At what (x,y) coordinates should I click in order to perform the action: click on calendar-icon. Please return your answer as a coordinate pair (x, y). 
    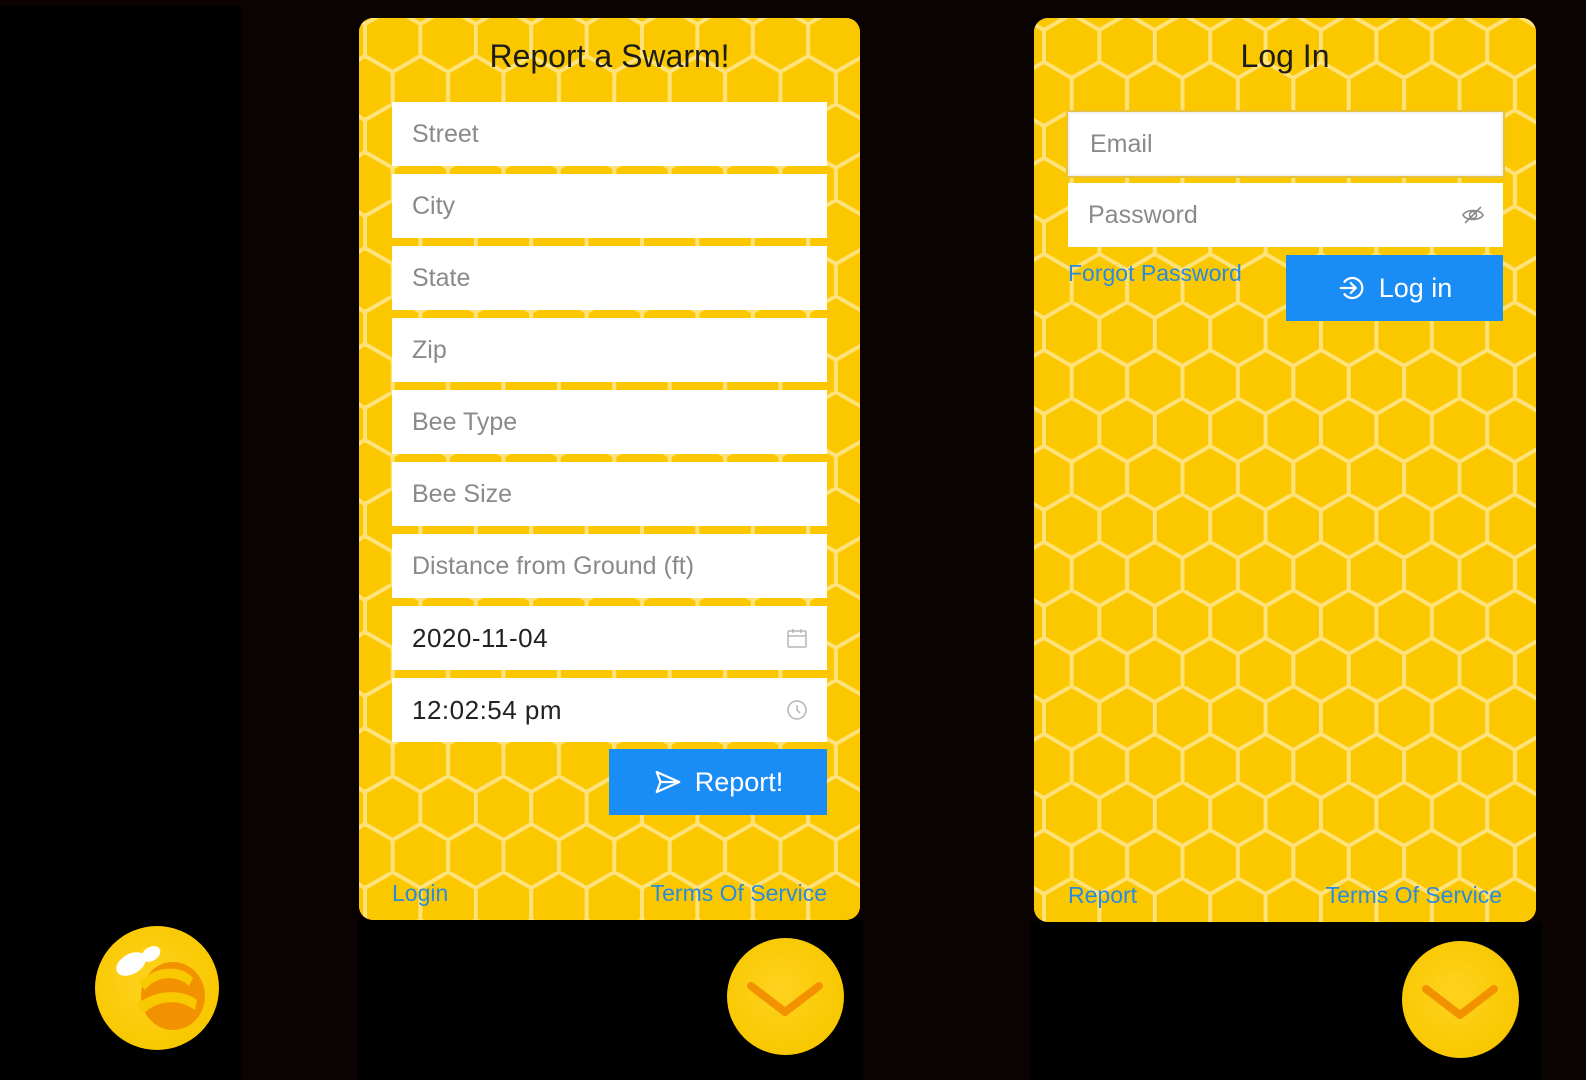
    Looking at the image, I should click on (797, 638).